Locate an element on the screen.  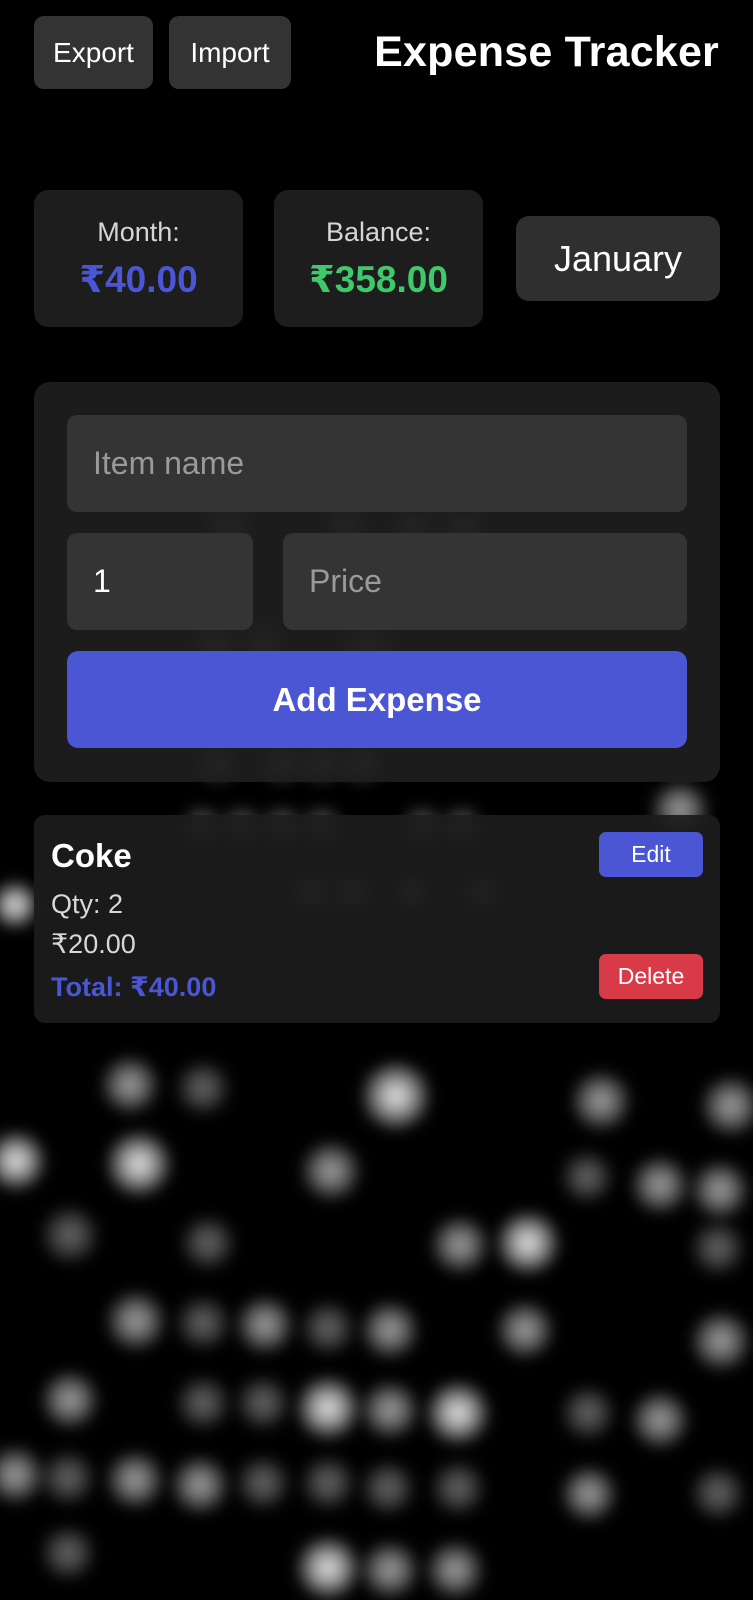
app-header: Export Import Expense Tracker is located at coordinates (376, 50).